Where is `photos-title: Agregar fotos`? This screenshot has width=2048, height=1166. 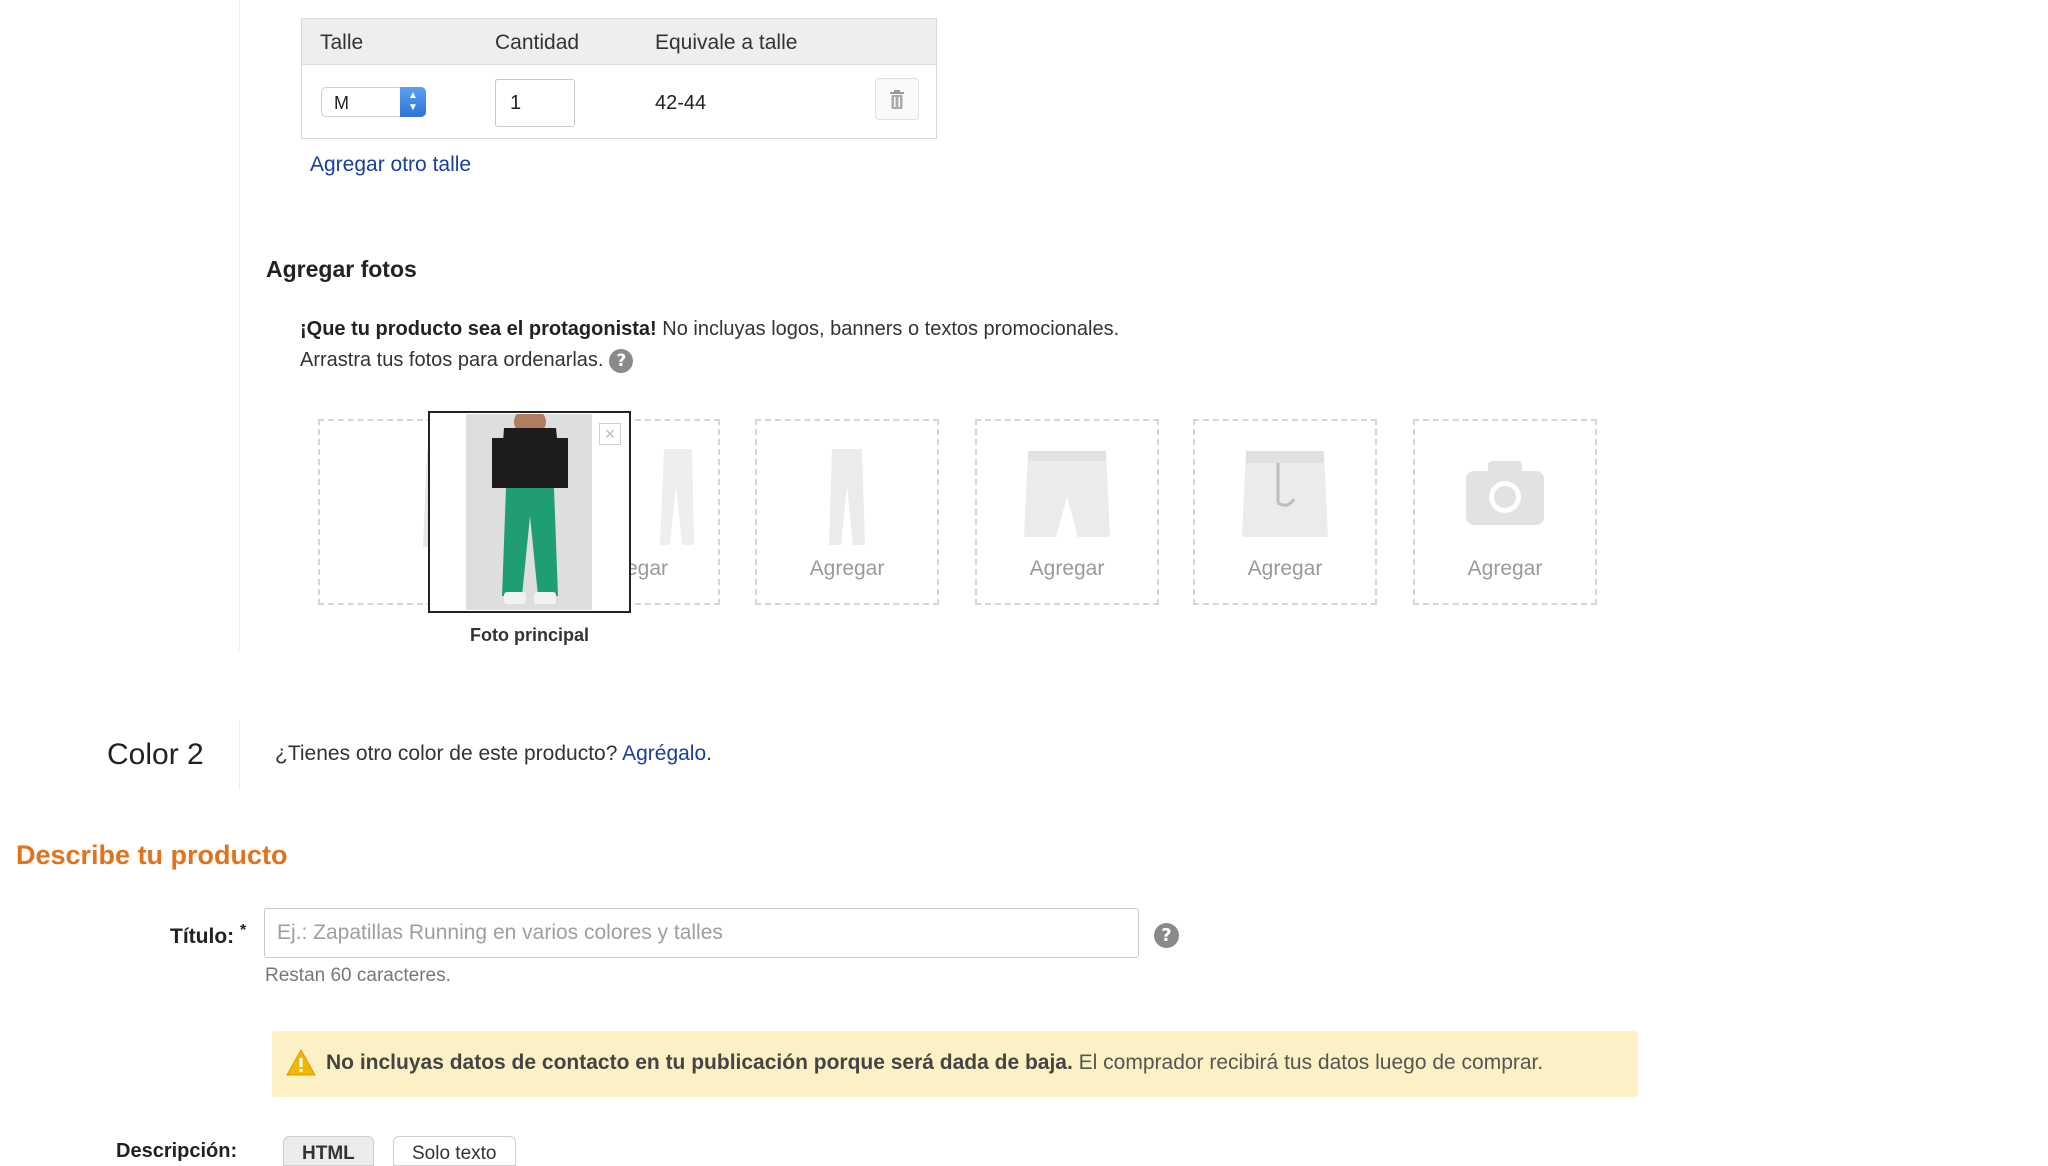
photos-title: Agregar fotos is located at coordinates (341, 269).